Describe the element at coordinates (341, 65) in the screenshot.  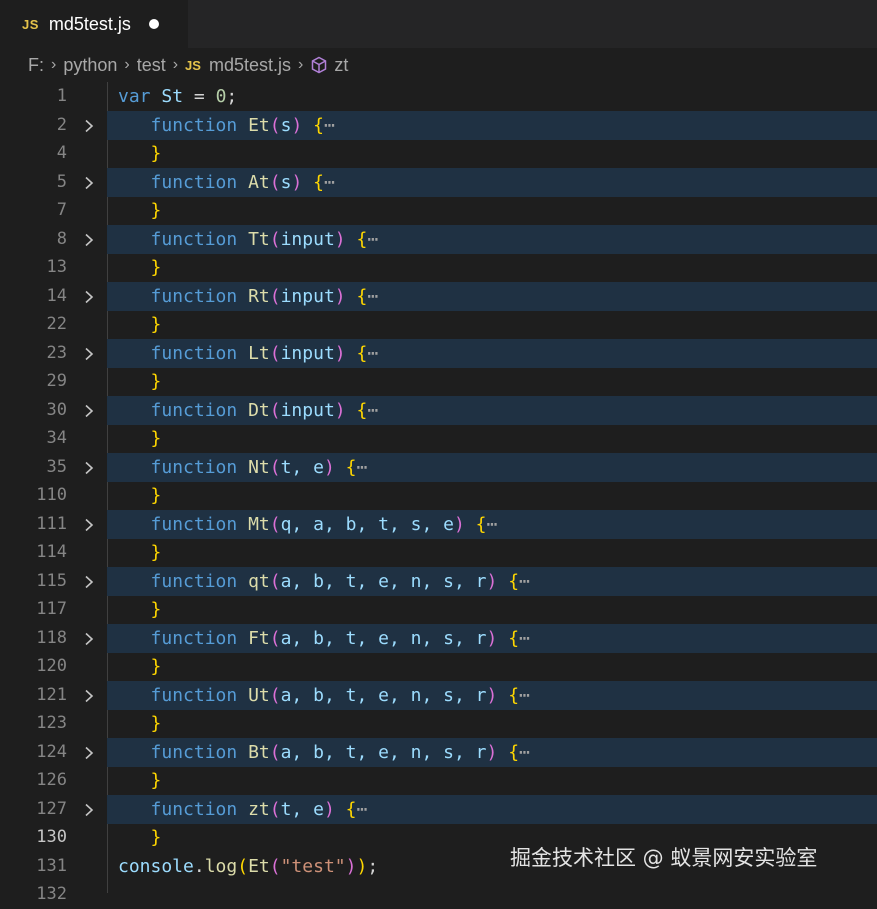
I see `breadcrumb-symbol: zt` at that location.